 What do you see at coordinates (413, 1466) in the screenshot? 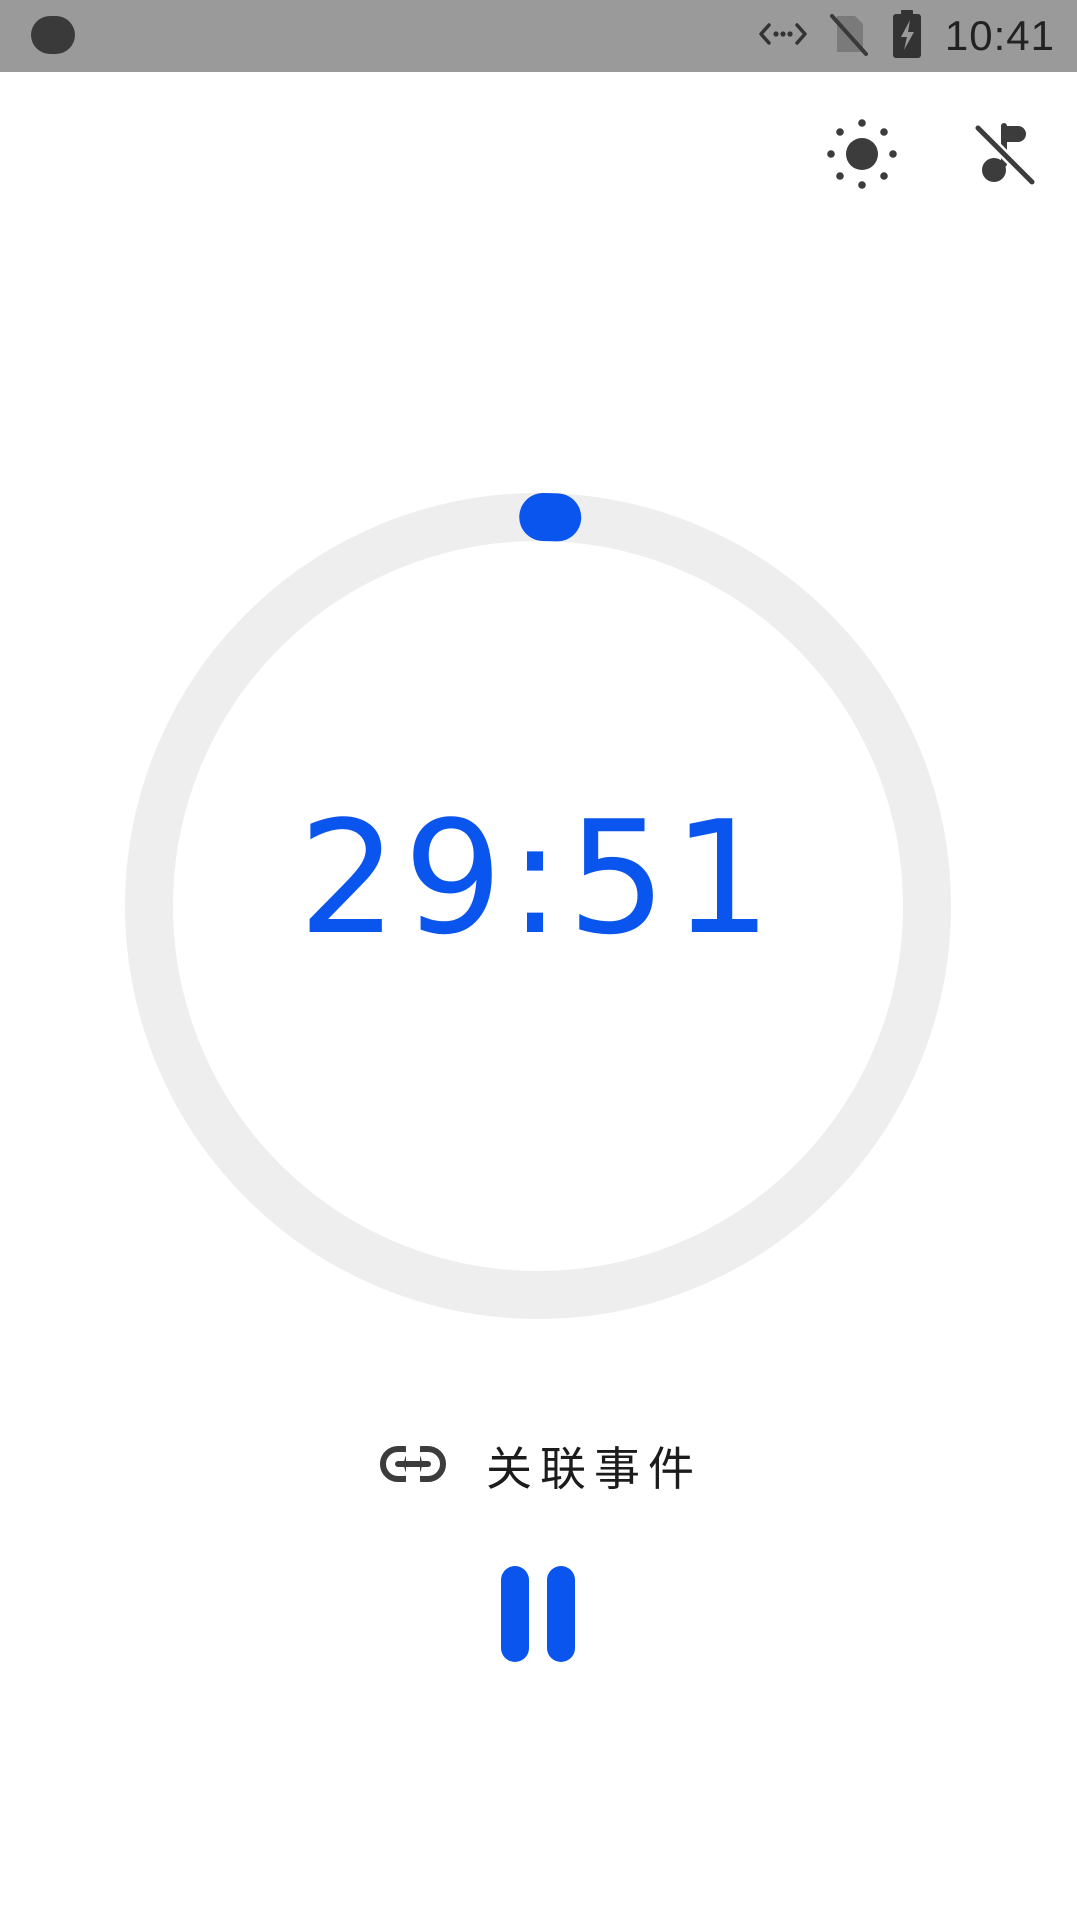
I see `link-icon` at bounding box center [413, 1466].